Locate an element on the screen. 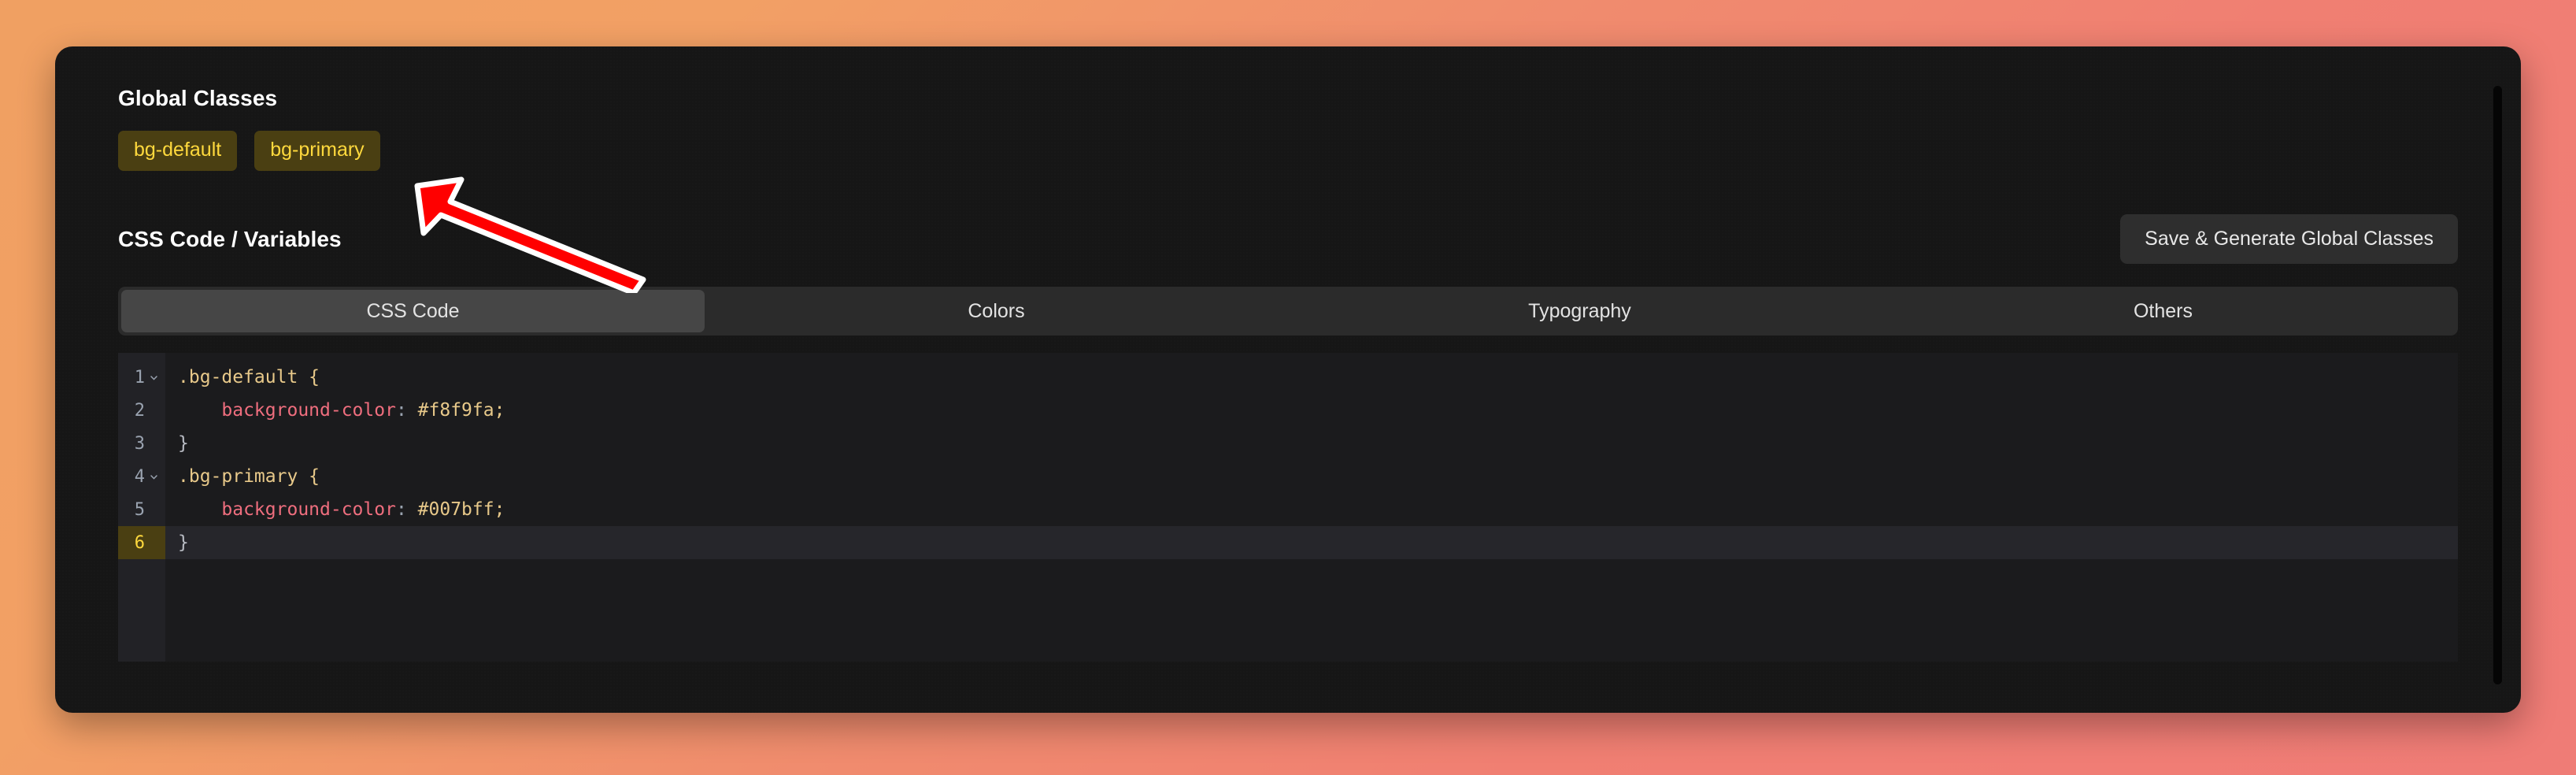 Image resolution: width=2576 pixels, height=775 pixels. editor-line-number-gutter: 1 2 3 4 5 6 is located at coordinates (141, 507).